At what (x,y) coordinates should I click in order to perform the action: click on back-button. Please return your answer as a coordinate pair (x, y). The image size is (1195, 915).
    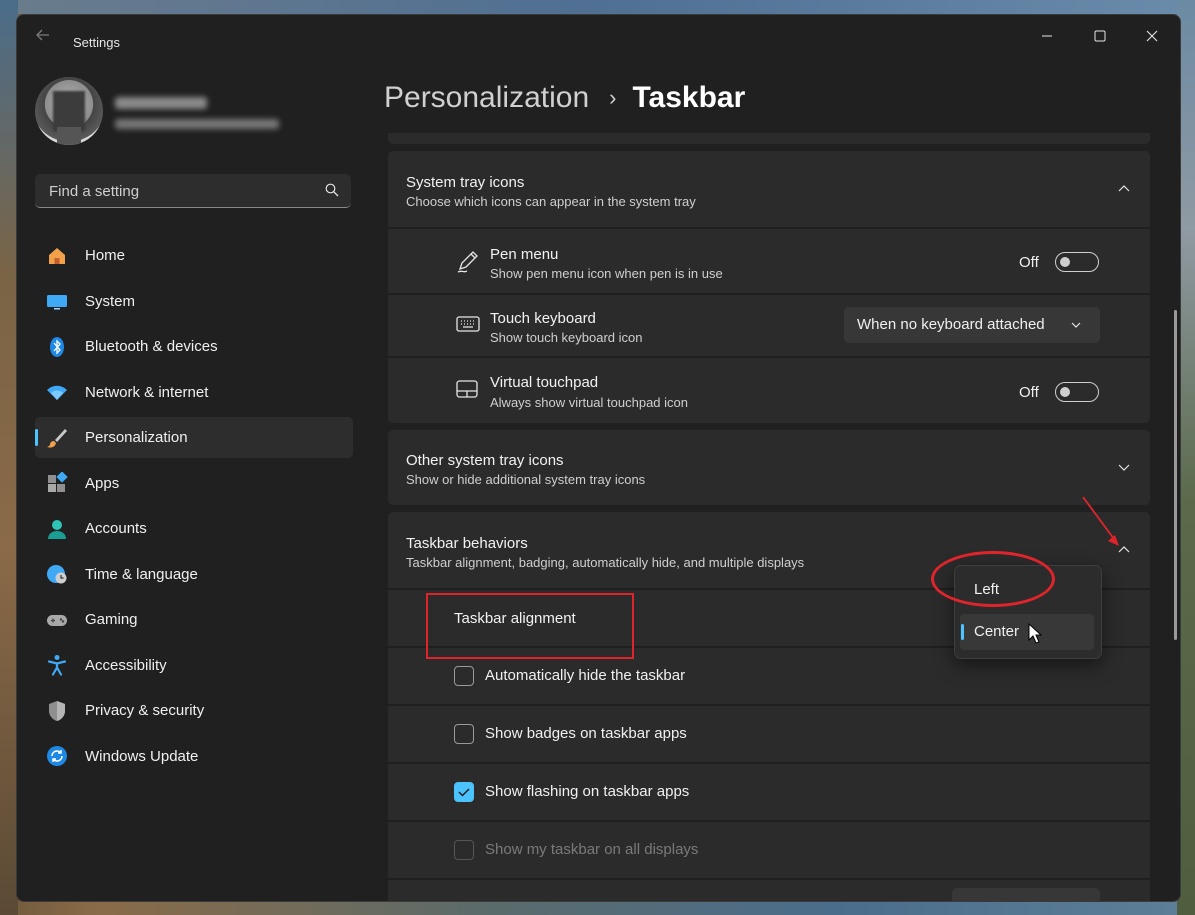
    Looking at the image, I should click on (43, 35).